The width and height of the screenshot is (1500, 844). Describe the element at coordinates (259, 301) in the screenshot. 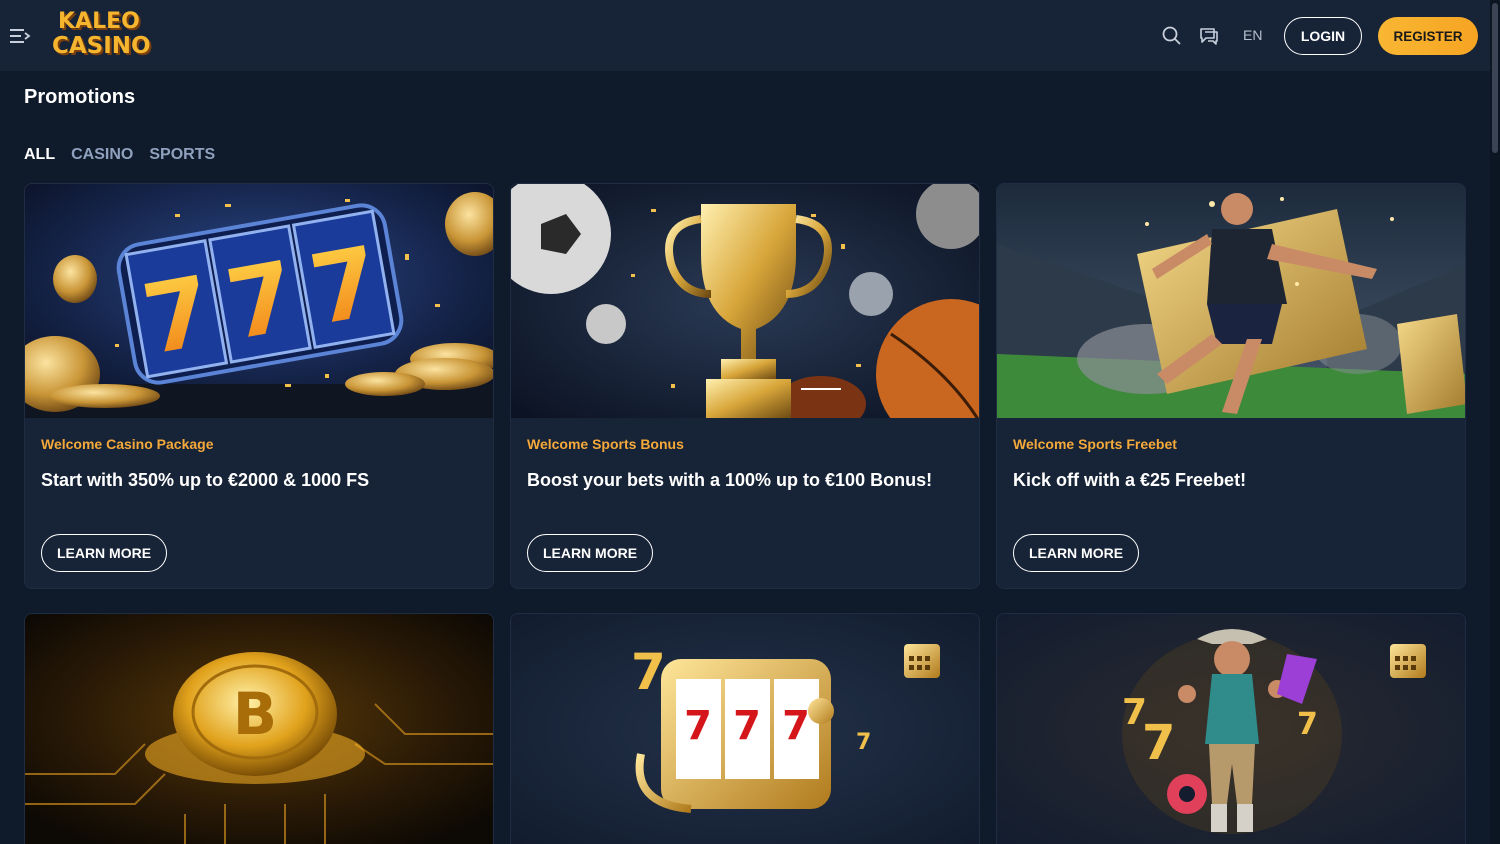

I see `promo-image-slot-777: 7 7 7` at that location.